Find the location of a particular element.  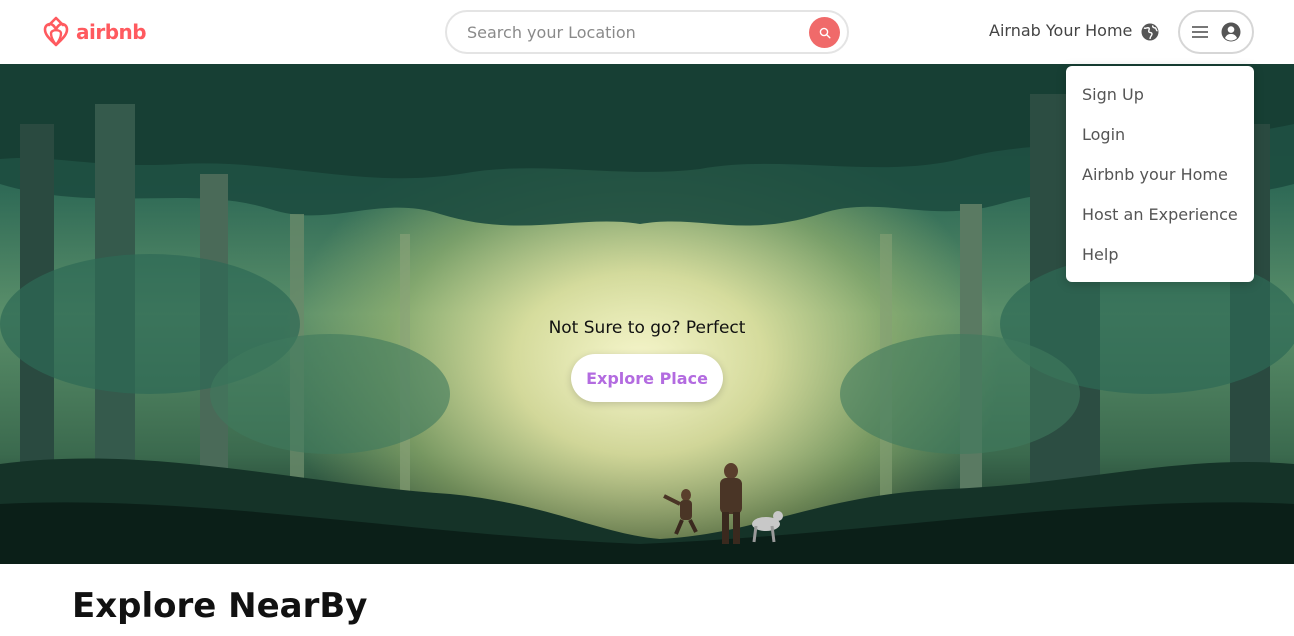

globe-icon is located at coordinates (1150, 32).